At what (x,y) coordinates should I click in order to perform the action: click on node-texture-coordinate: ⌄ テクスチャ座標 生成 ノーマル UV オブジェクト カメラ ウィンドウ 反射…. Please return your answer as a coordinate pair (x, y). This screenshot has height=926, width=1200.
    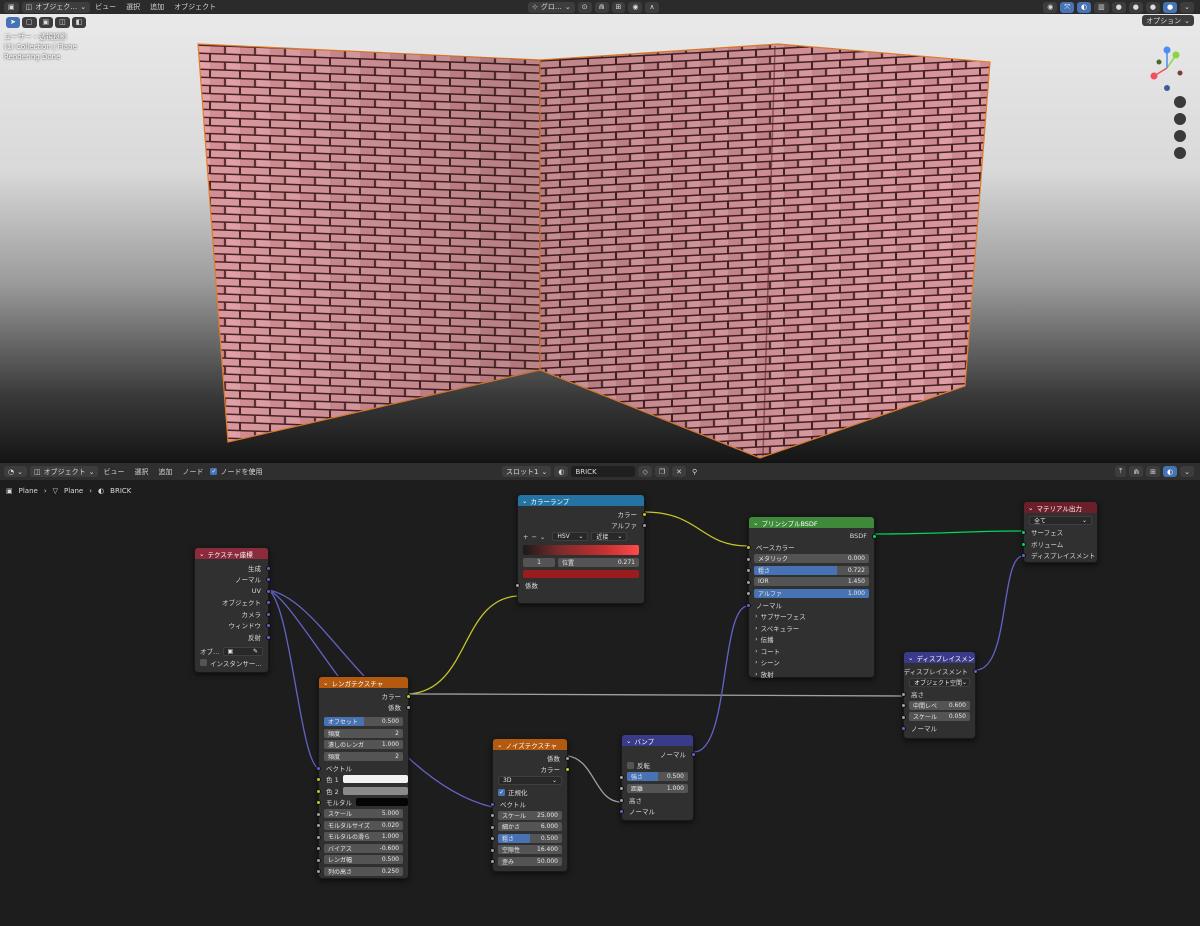
    Looking at the image, I should click on (232, 610).